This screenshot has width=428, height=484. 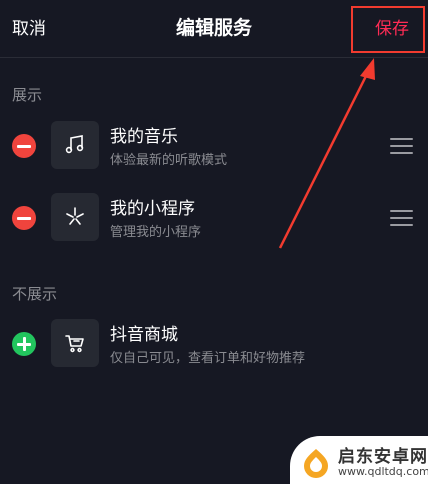 I want to click on service-desc: 管理我的小程序, so click(x=156, y=232).